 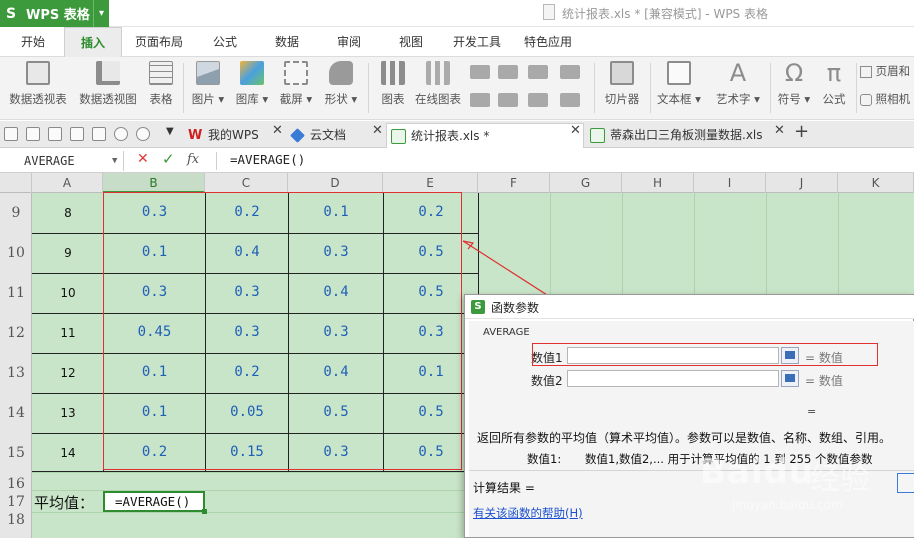 What do you see at coordinates (77, 134) in the screenshot?
I see `print-preview-icon` at bounding box center [77, 134].